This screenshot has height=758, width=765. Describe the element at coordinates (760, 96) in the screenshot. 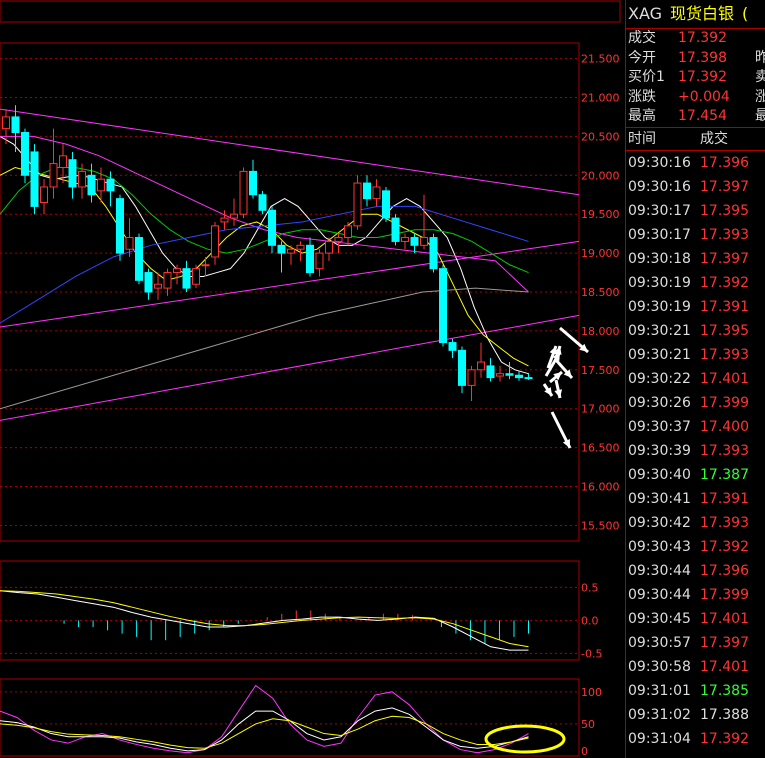

I see `quote-extra: 涨` at that location.